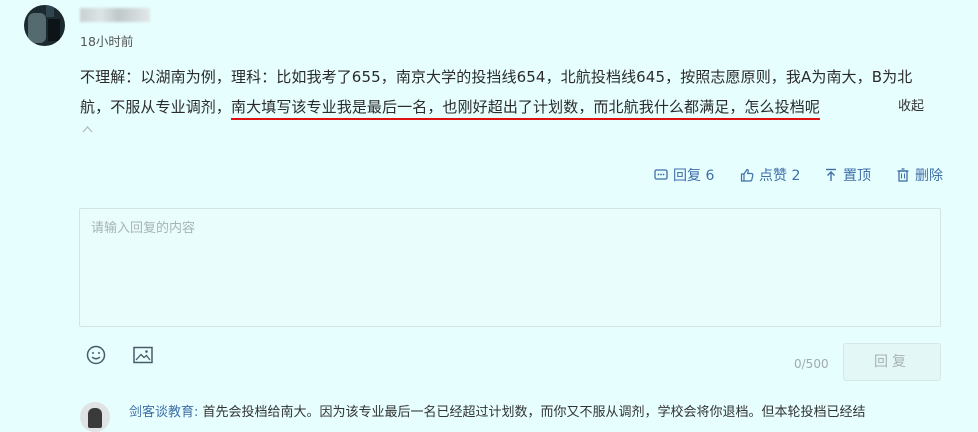 This screenshot has height=432, width=978. Describe the element at coordinates (661, 174) in the screenshot. I see `comment-icon` at that location.